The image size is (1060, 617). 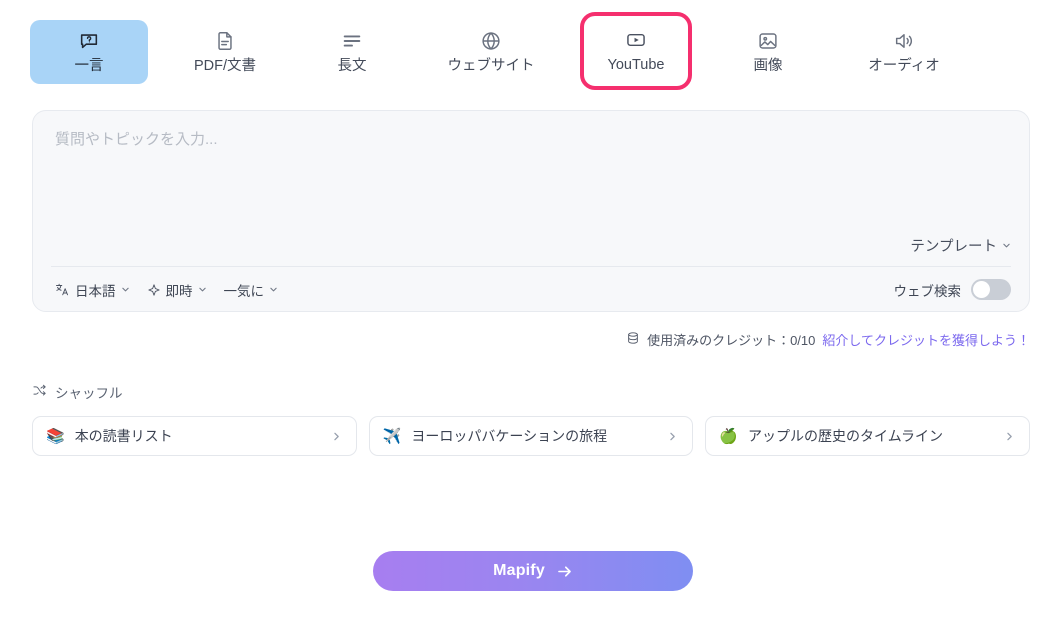 I want to click on credits-text: 使用済みのクレジット：0/10, so click(x=731, y=340).